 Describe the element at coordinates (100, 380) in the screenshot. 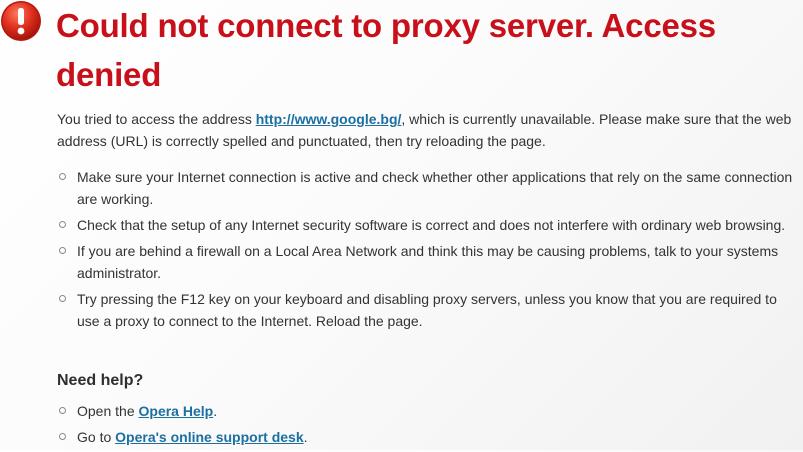

I see `need-help-heading: Need help?` at that location.